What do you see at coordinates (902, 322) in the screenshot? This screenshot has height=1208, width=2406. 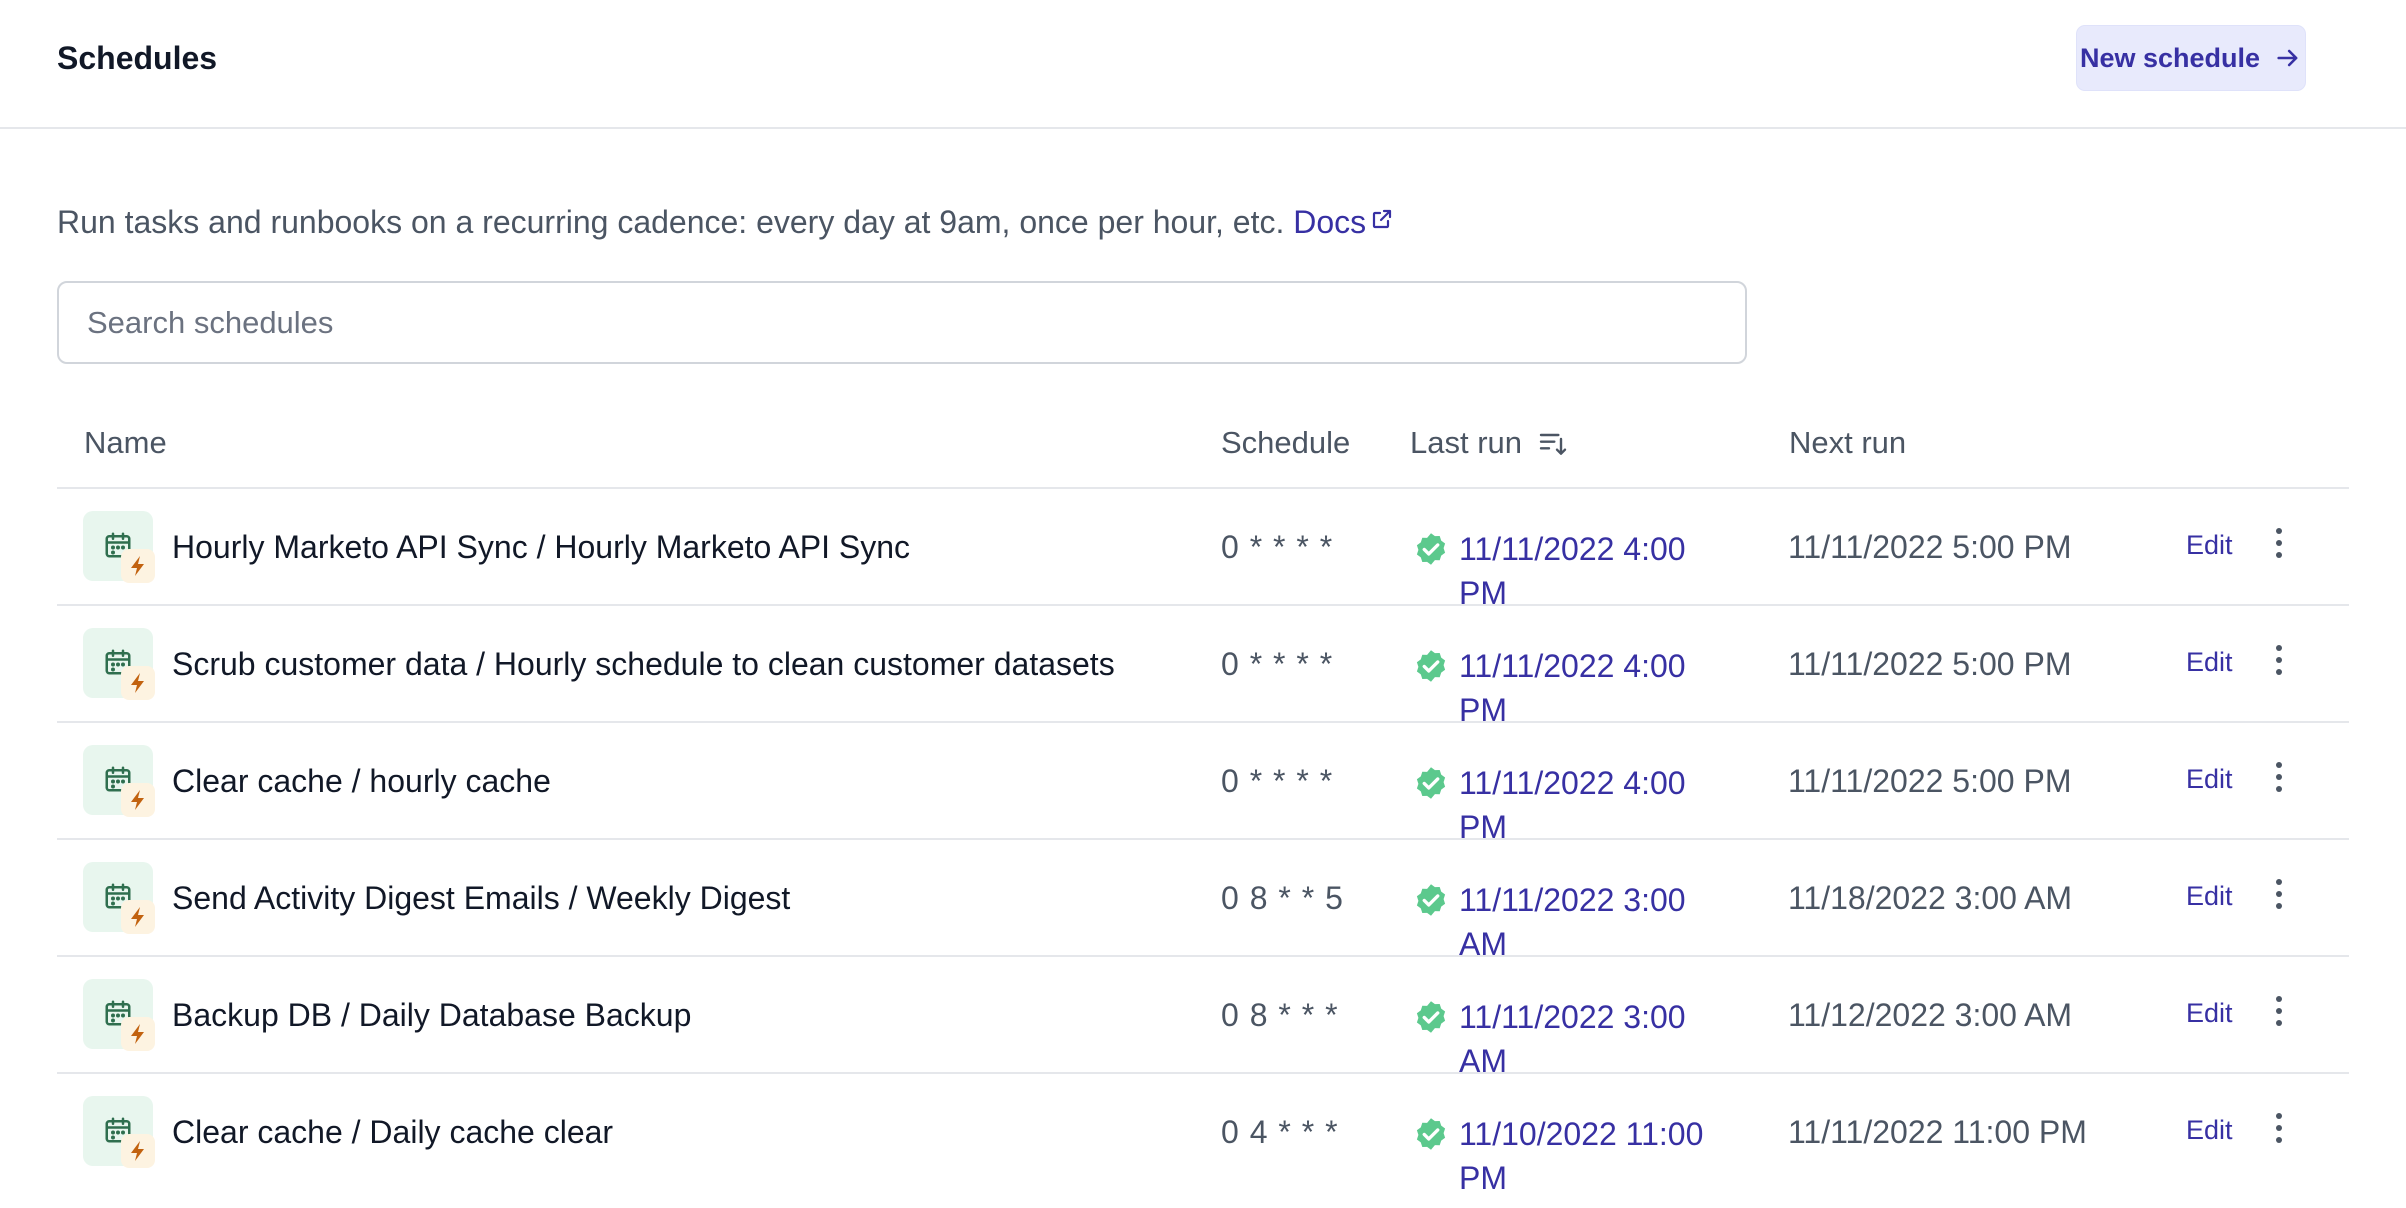 I see `search-input` at bounding box center [902, 322].